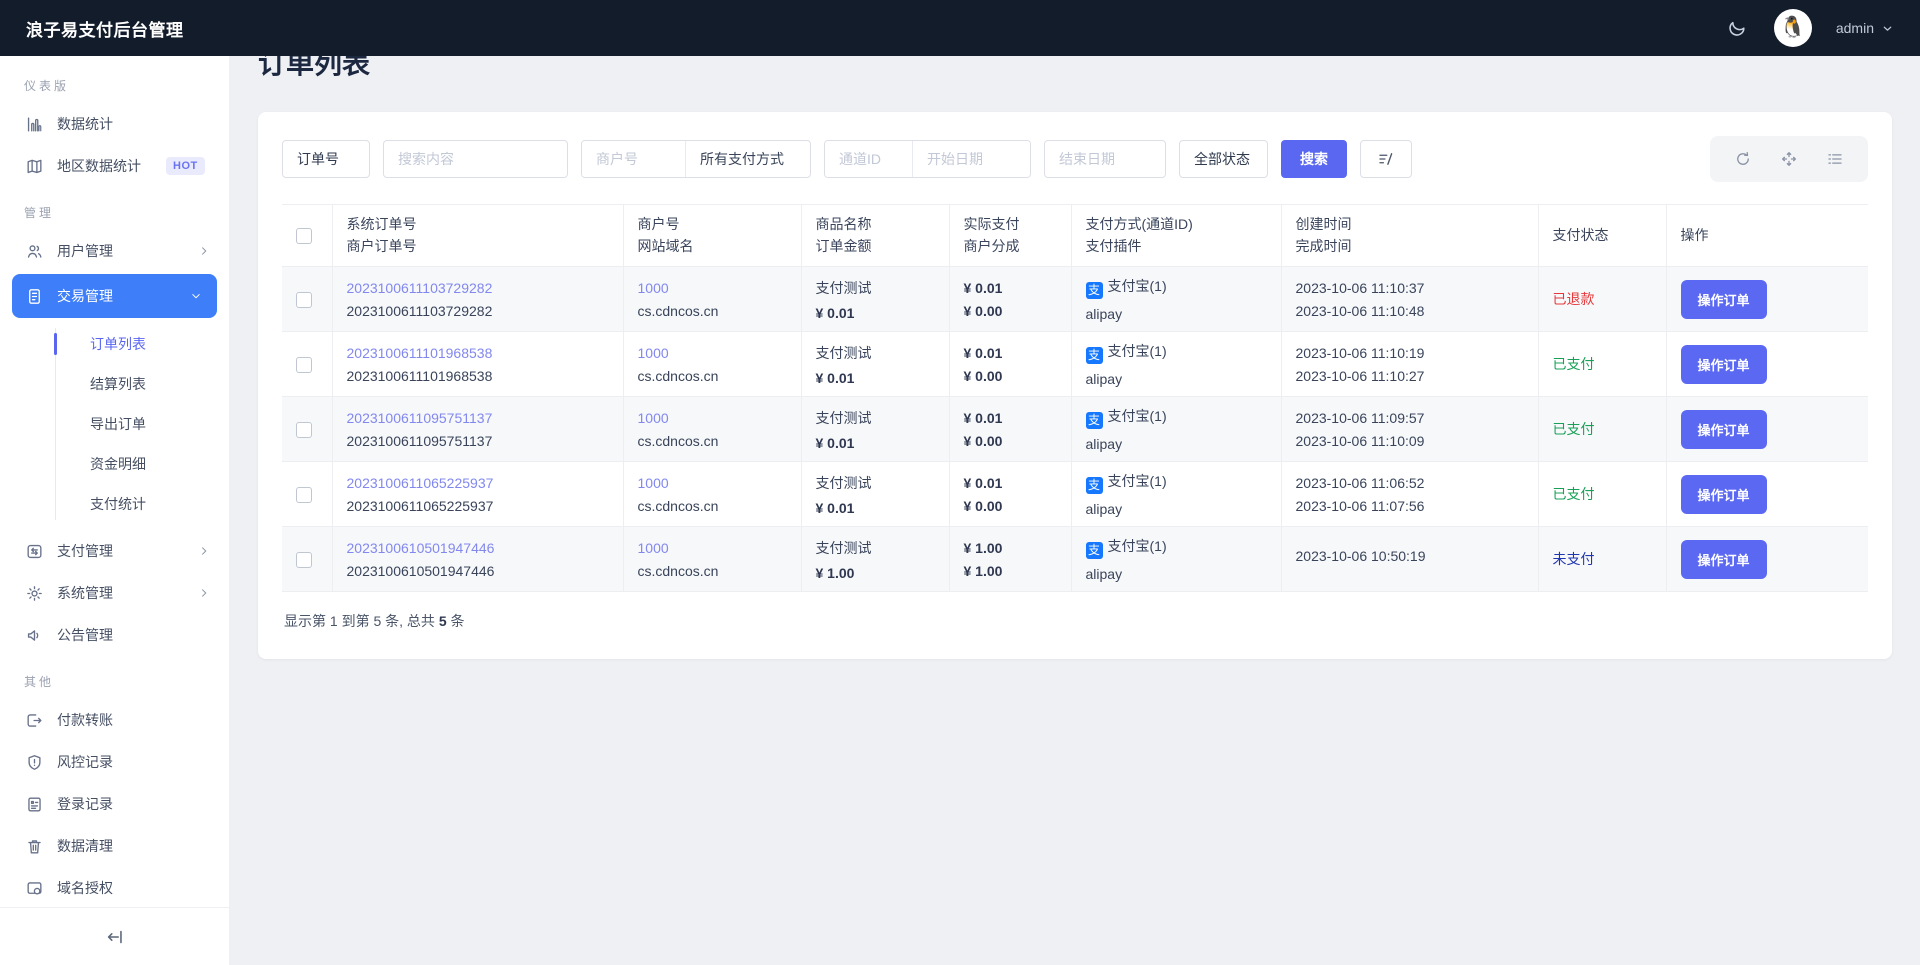 The height and width of the screenshot is (965, 1920). I want to click on sidebar-collapse-button, so click(115, 937).